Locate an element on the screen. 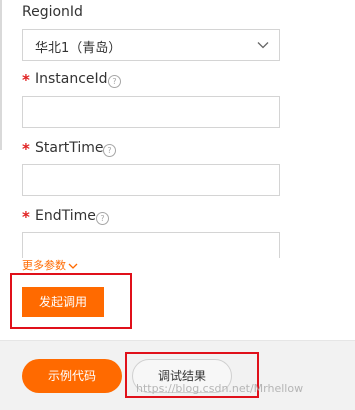 The image size is (355, 410). instance-id-input is located at coordinates (151, 112).